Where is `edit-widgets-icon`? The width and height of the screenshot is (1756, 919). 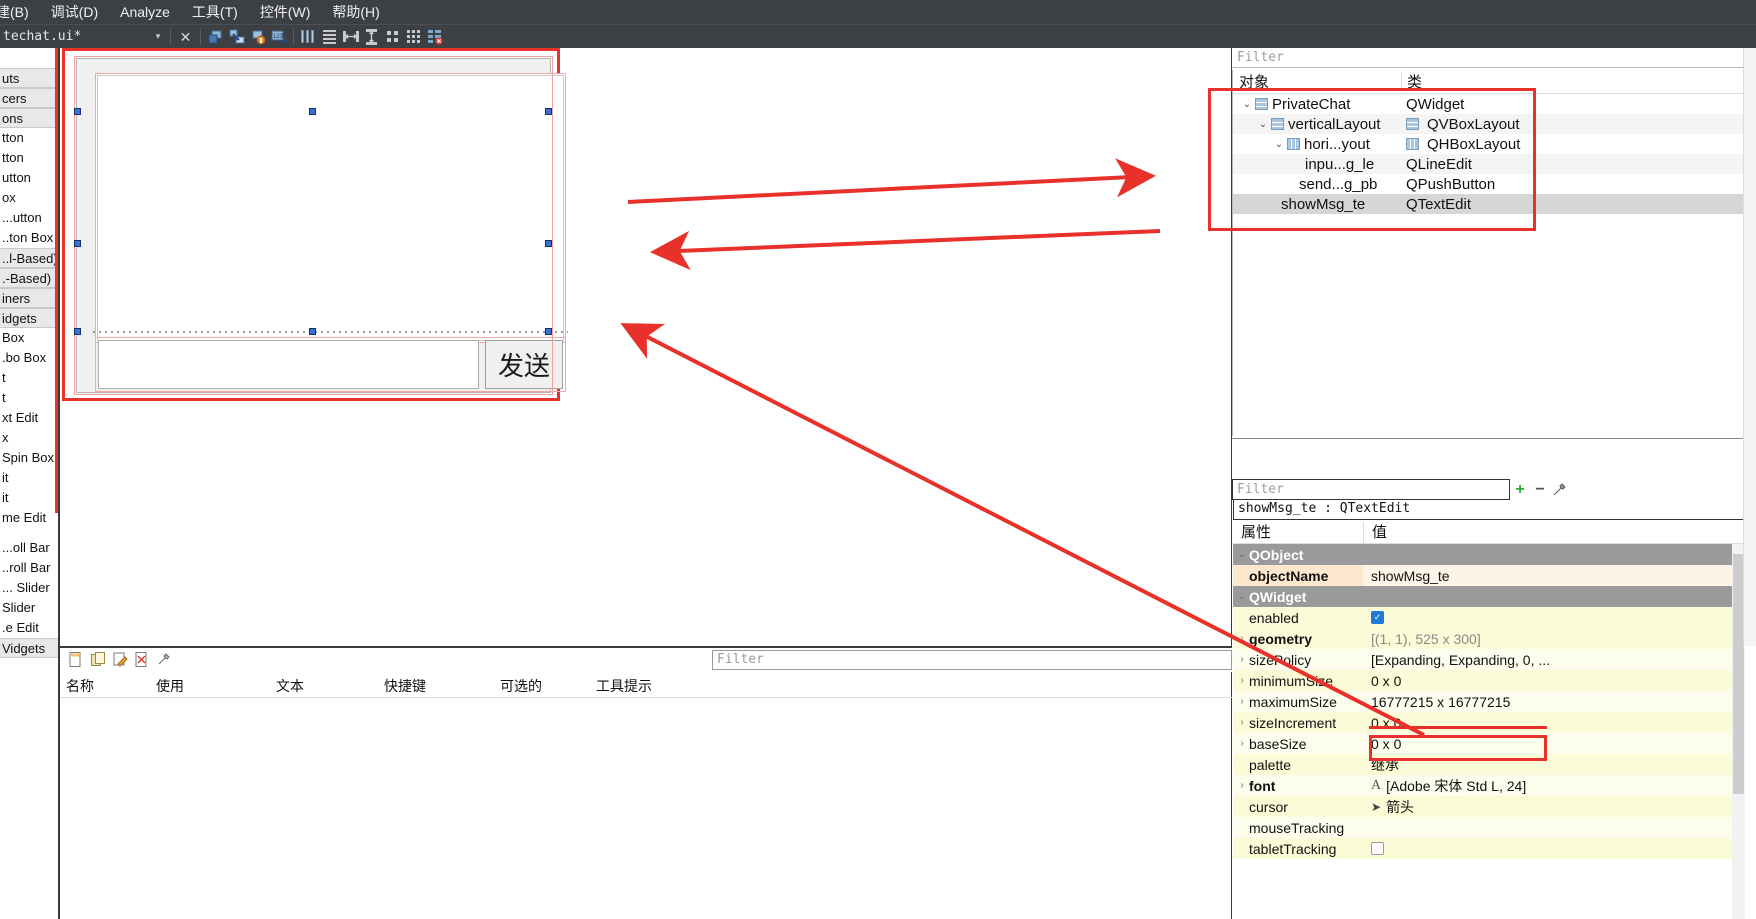 edit-widgets-icon is located at coordinates (215, 36).